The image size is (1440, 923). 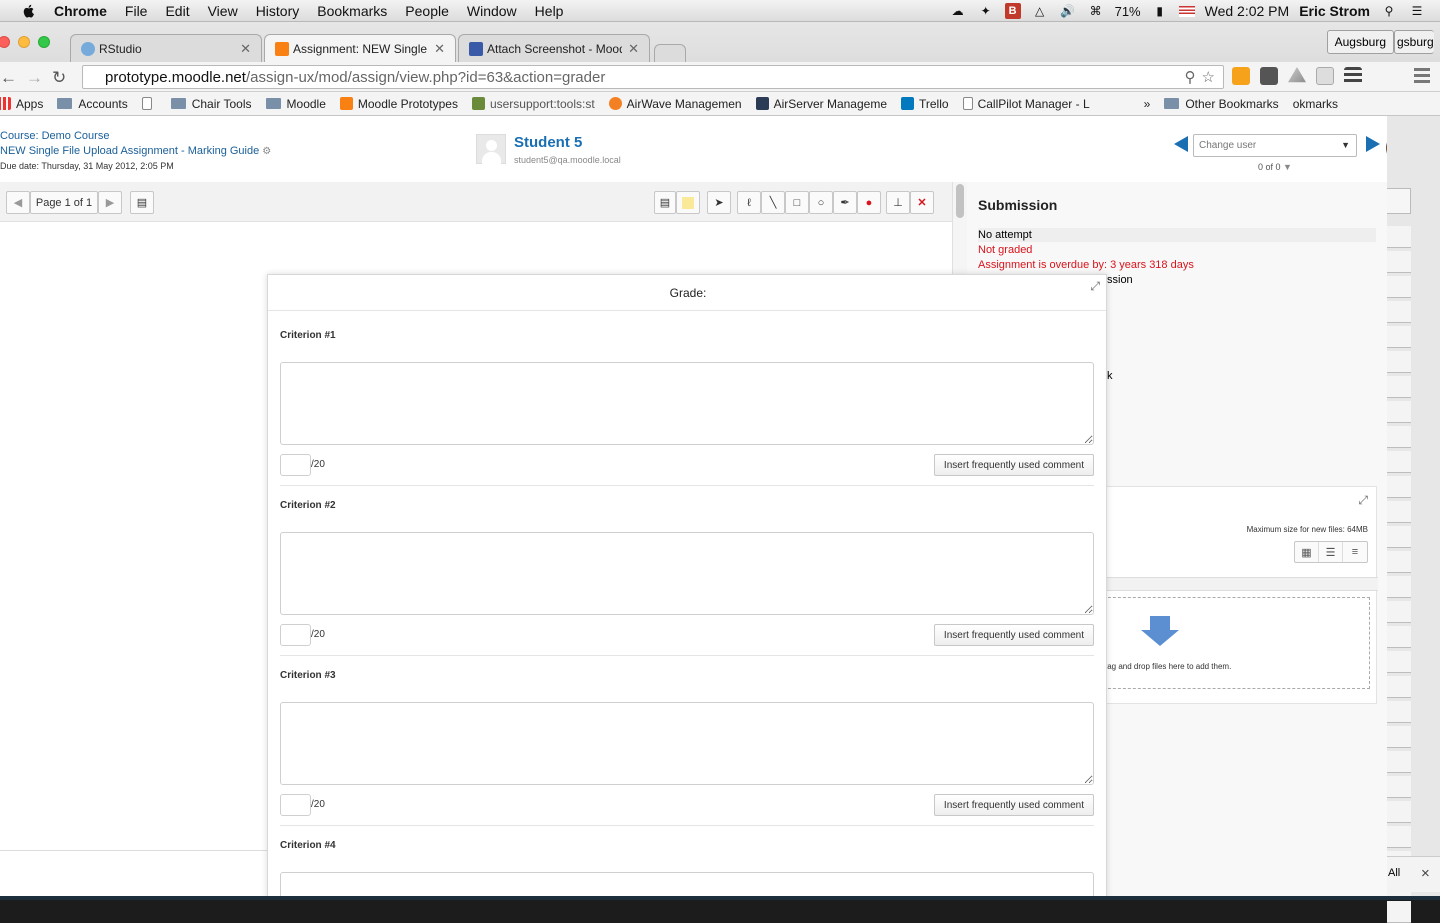 What do you see at coordinates (675, 104) in the screenshot?
I see `bookmark-airwave: AirWave Managemen` at bounding box center [675, 104].